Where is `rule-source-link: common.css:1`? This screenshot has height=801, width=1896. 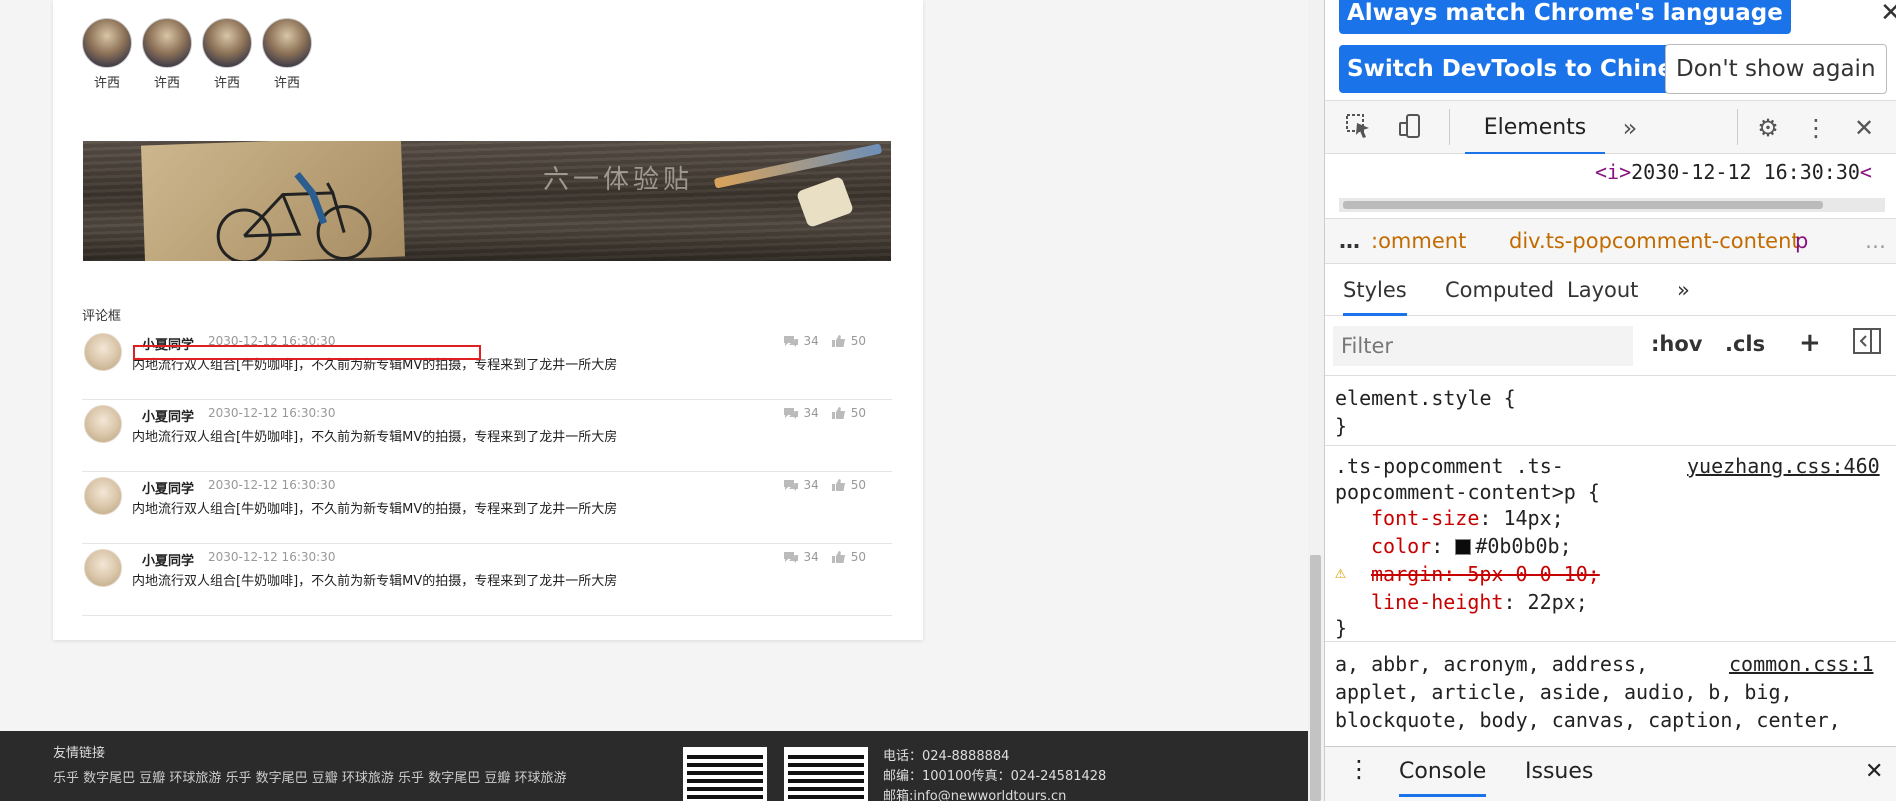
rule-source-link: common.css:1 is located at coordinates (1801, 664).